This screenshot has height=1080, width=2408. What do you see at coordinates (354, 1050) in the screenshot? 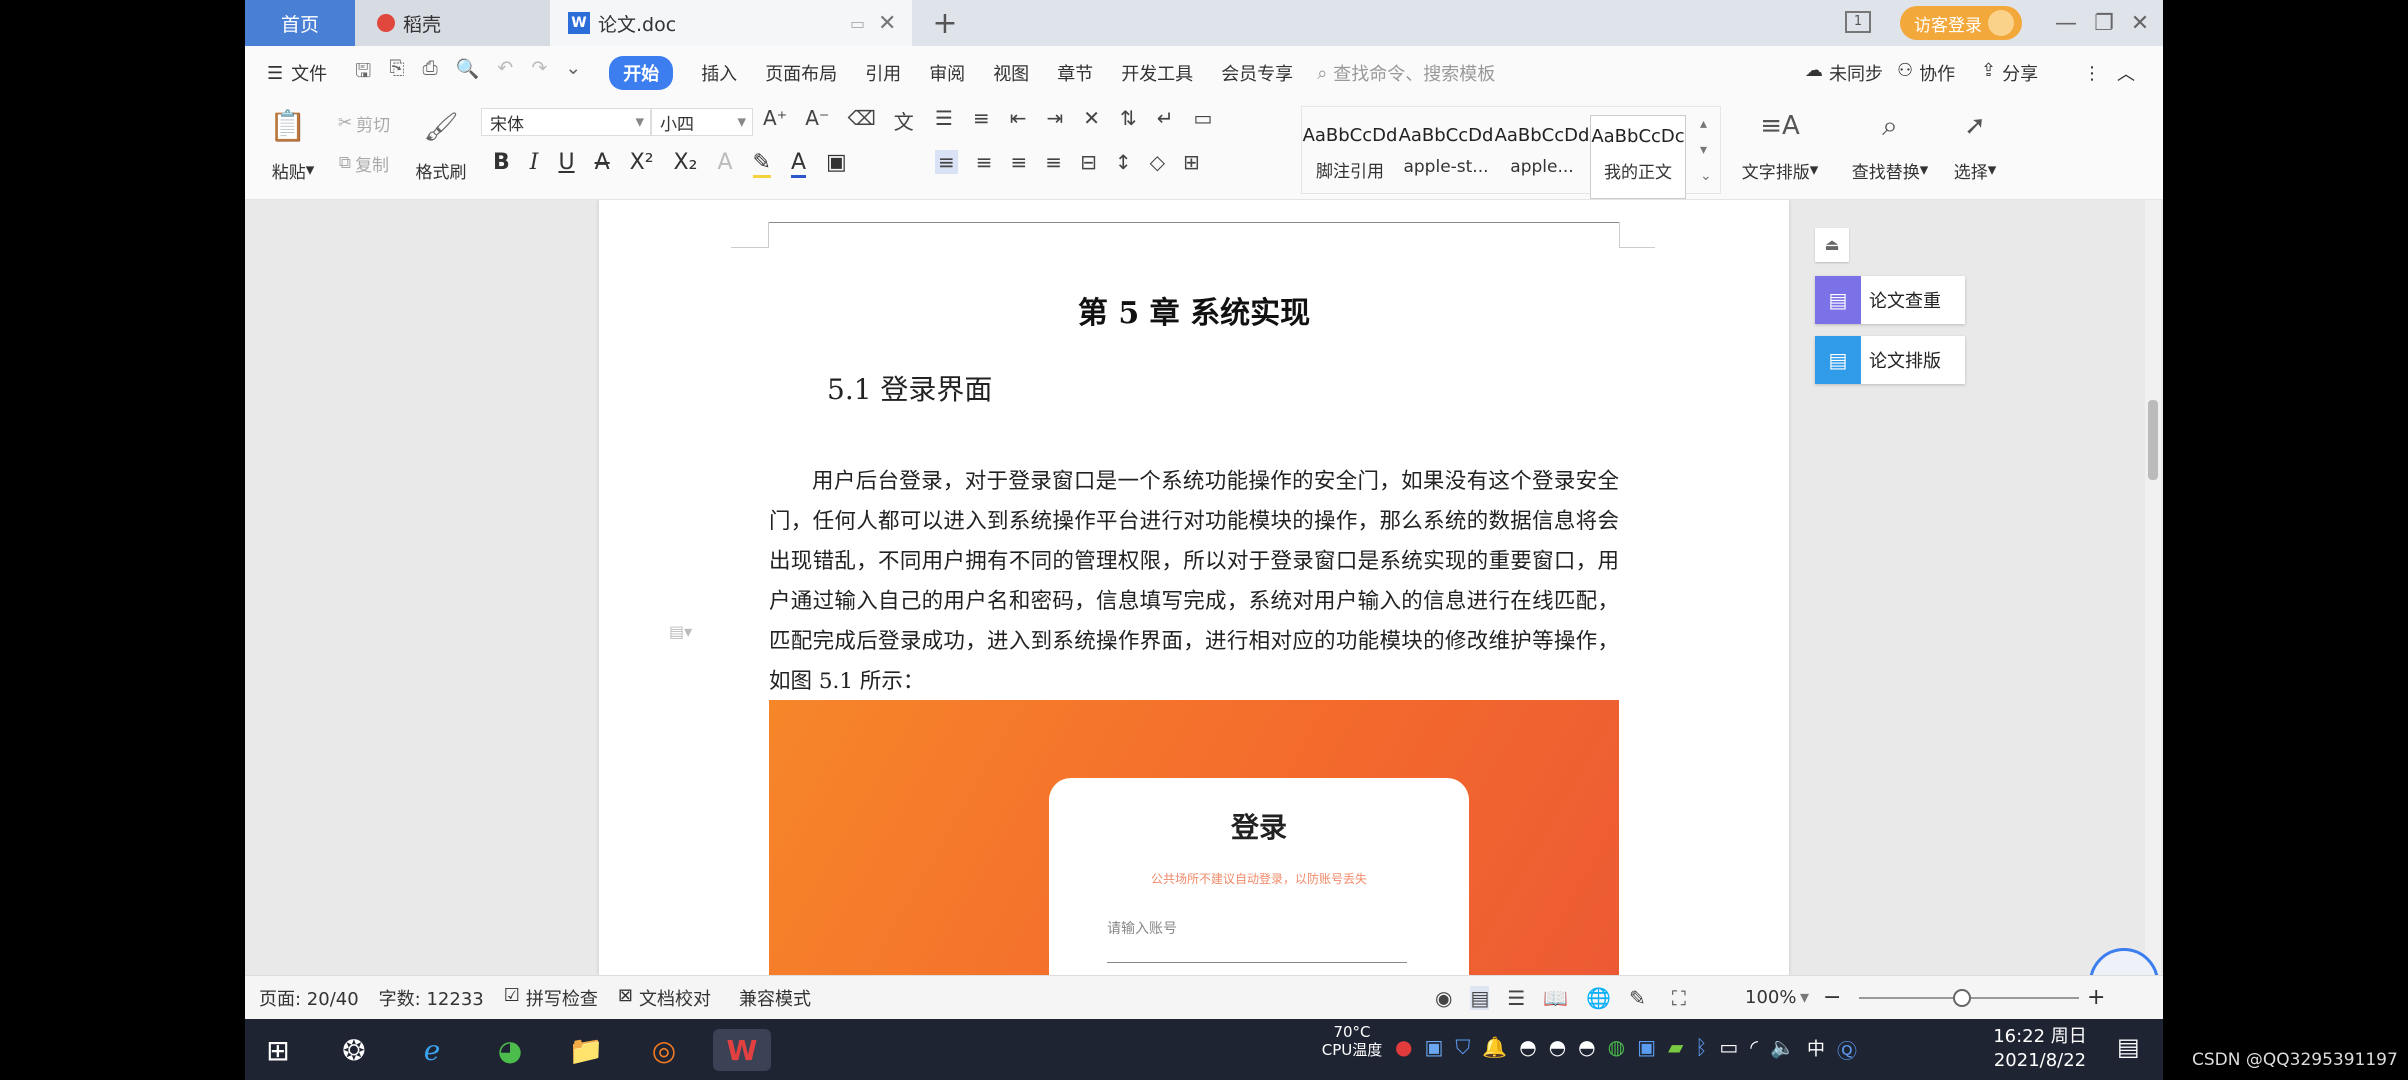
I see `app-s-icon: ❂` at bounding box center [354, 1050].